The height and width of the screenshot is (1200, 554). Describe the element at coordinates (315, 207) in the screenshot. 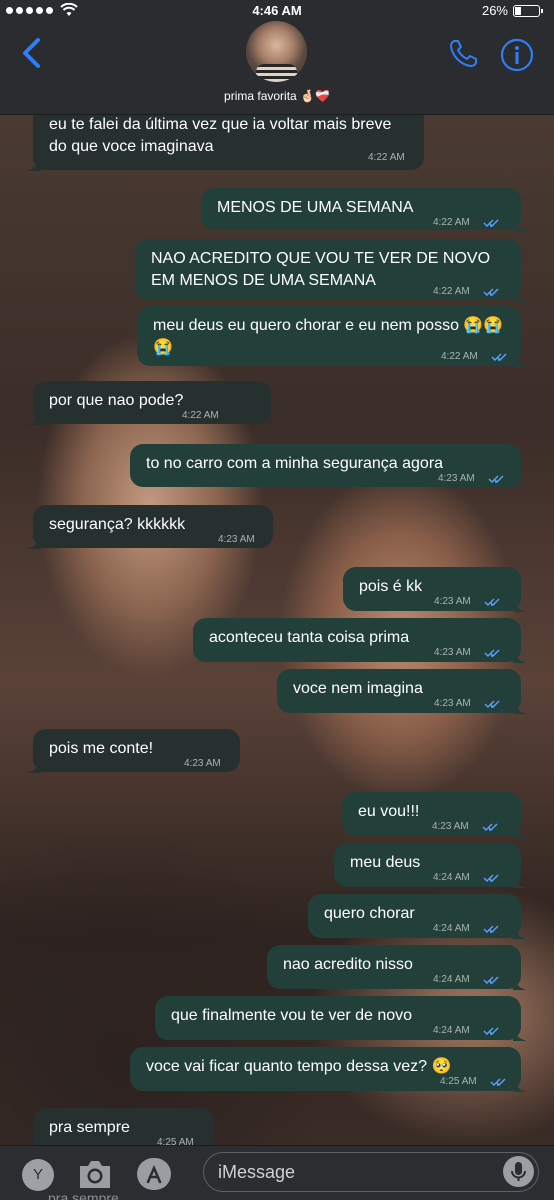

I see `message-text: MENOS DE UMA SEMANA` at that location.